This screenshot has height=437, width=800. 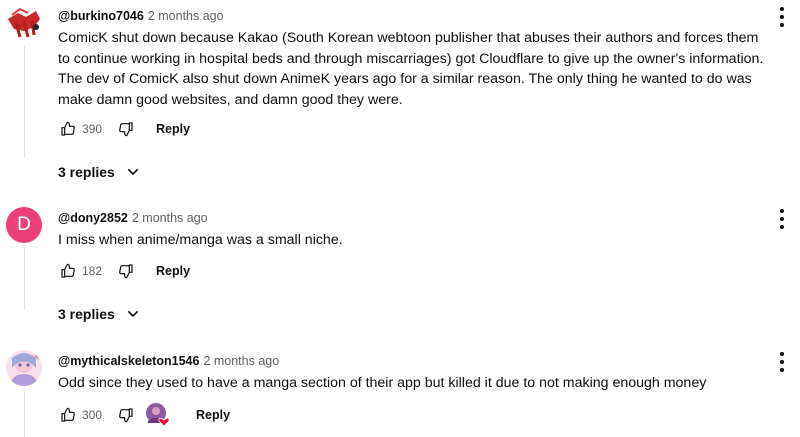 I want to click on comment-header: @dony2852 2 months ago, so click(x=133, y=218).